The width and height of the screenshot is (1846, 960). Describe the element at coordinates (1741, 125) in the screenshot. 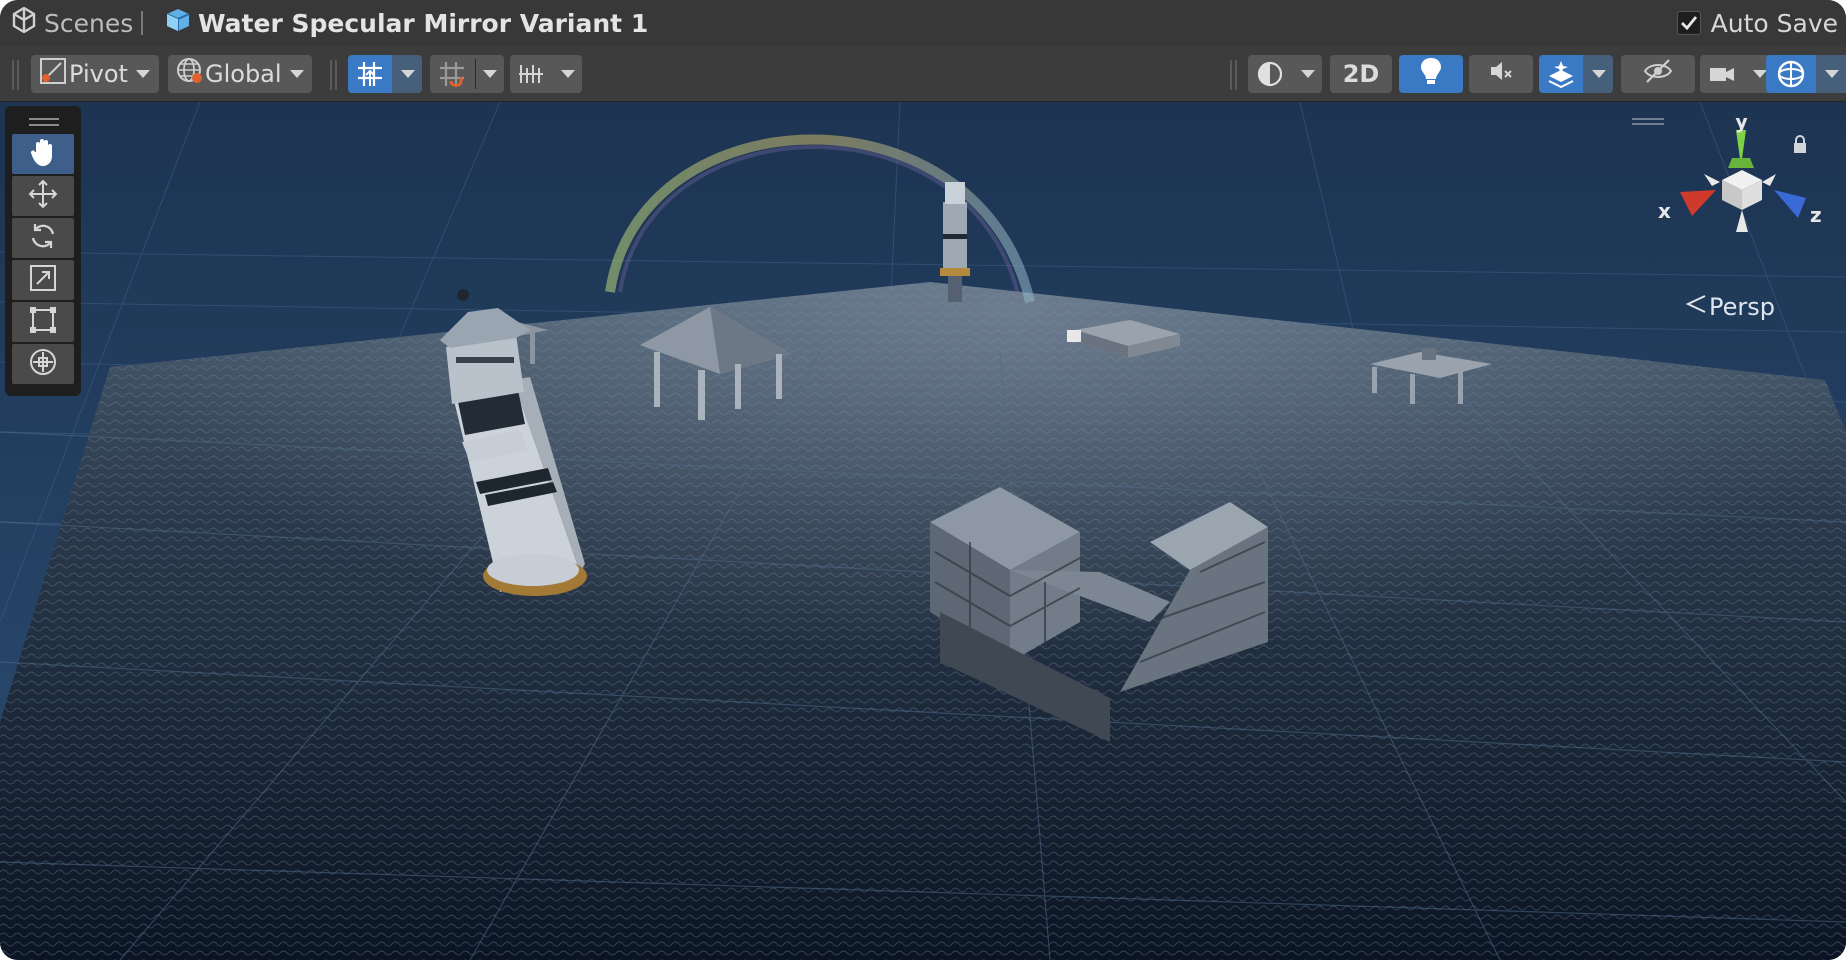

I see `gizmo-y-label: y` at that location.